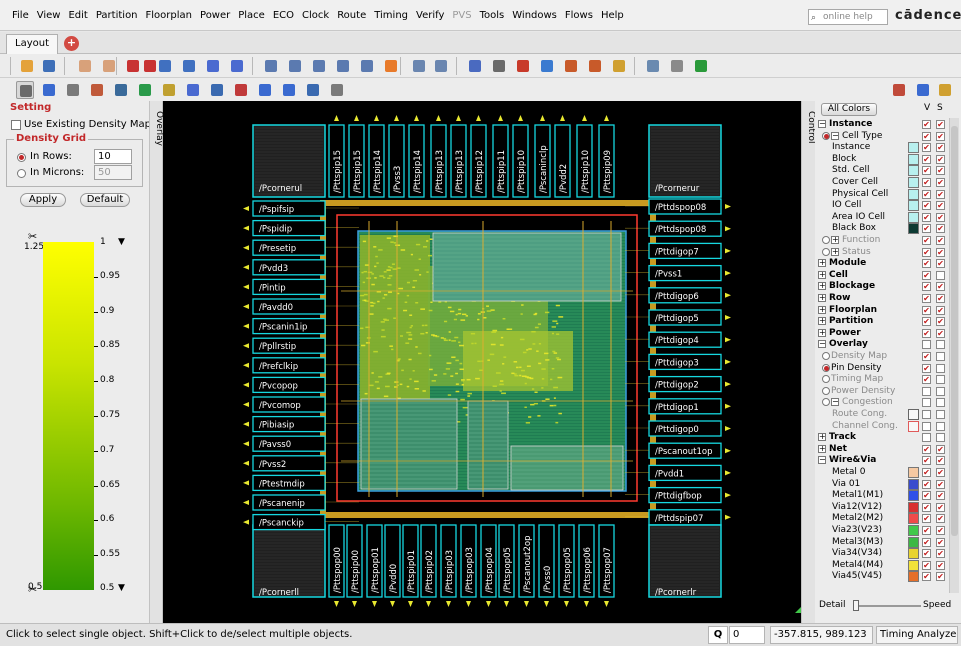 This screenshot has height=646, width=961. What do you see at coordinates (237, 66) in the screenshot?
I see `wire-tool-4-icon` at bounding box center [237, 66].